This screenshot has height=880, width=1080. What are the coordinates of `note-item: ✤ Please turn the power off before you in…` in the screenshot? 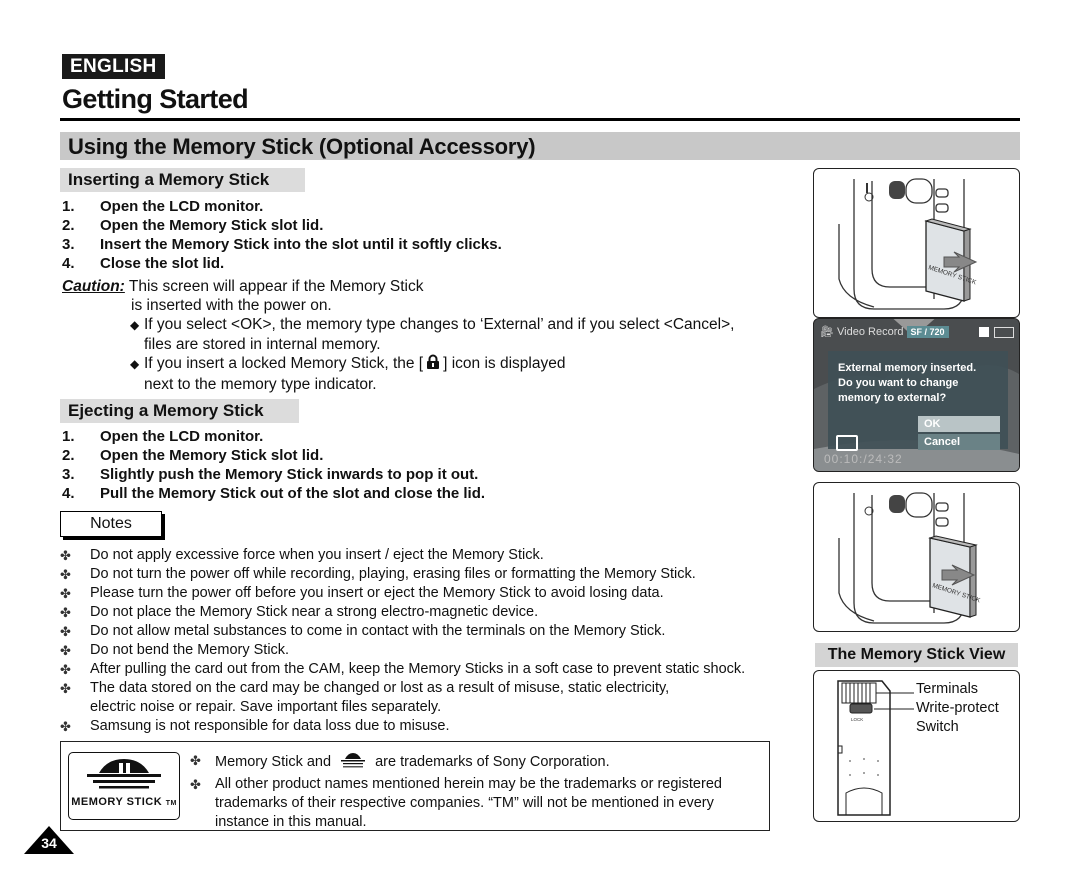 It's located at (362, 593).